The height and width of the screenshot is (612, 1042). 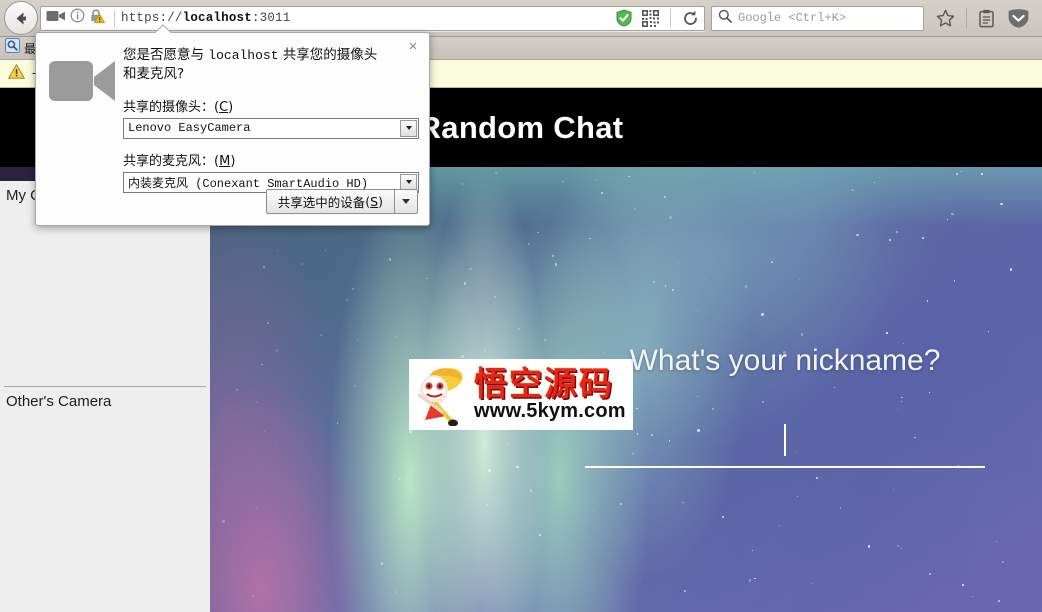 I want to click on camera-select-value: Lenovo EasyCamera, so click(x=189, y=128).